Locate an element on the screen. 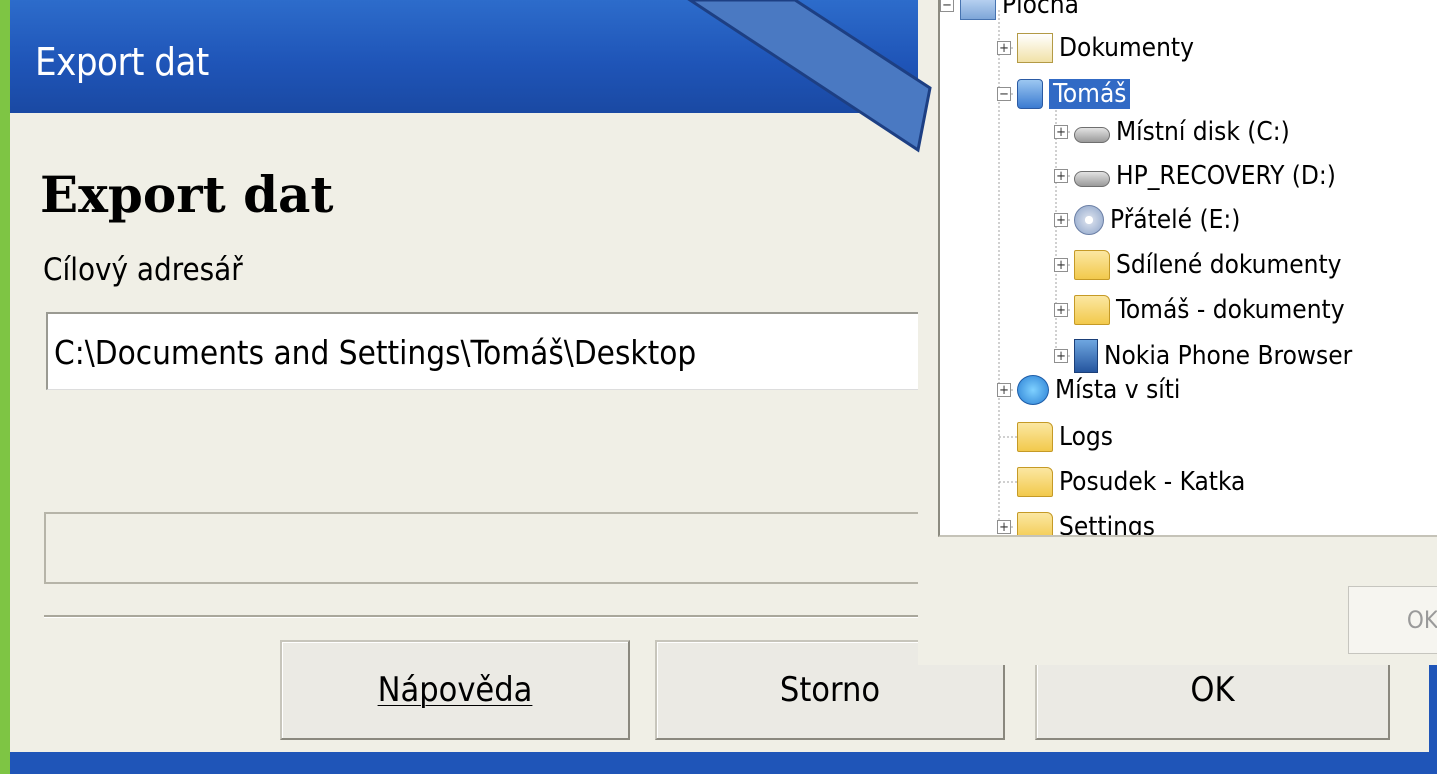 The width and height of the screenshot is (1437, 774). tree-item-local-disk: + Místní disk (C:) is located at coordinates (1172, 132).